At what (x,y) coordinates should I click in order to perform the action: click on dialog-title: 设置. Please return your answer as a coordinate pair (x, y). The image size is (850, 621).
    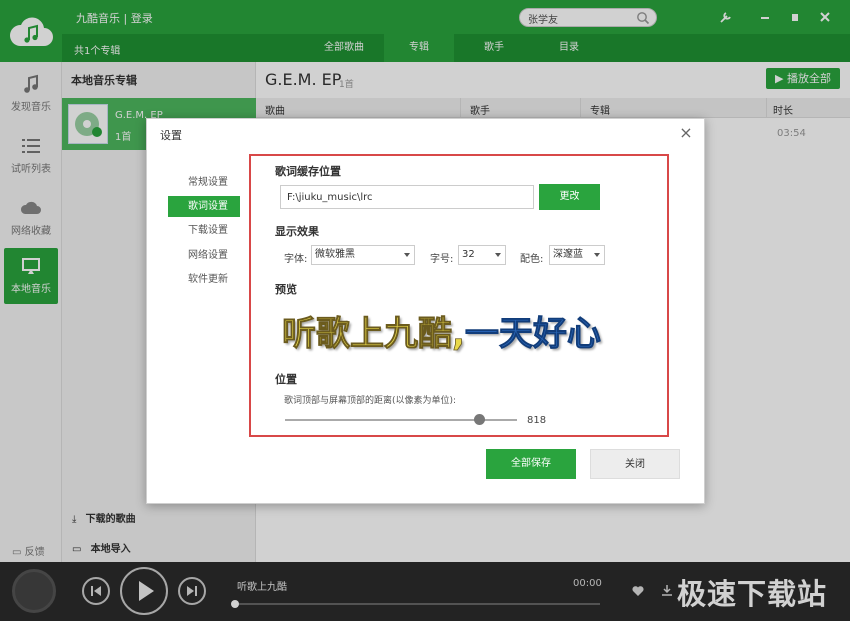
    Looking at the image, I should click on (171, 135).